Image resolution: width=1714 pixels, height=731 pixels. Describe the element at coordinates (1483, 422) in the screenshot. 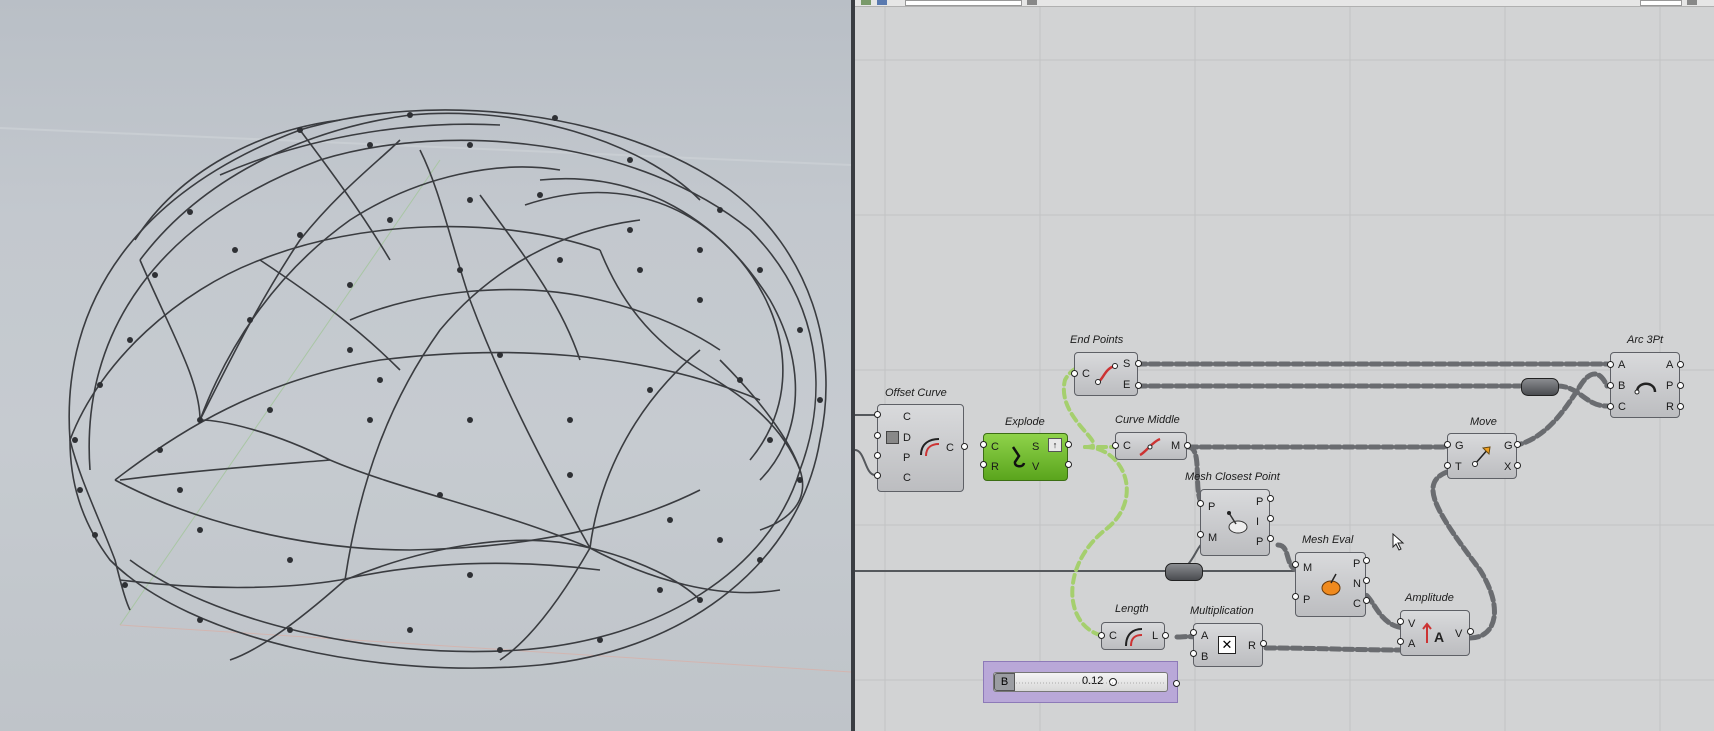

I see `move-title: Move` at that location.